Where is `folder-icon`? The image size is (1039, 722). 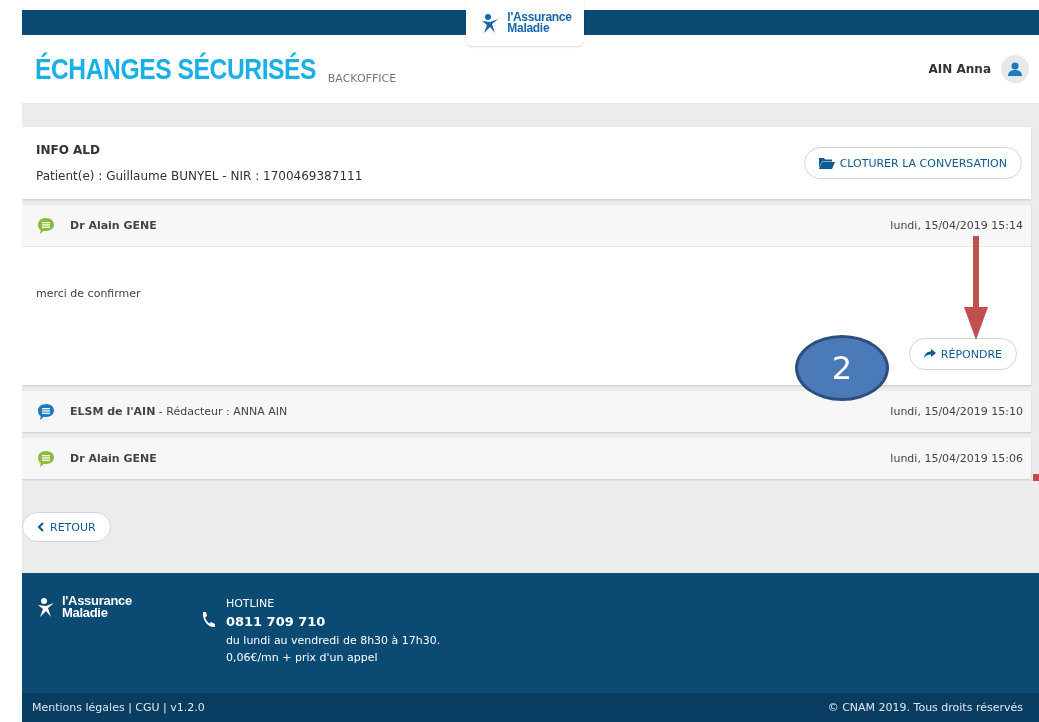 folder-icon is located at coordinates (826, 163).